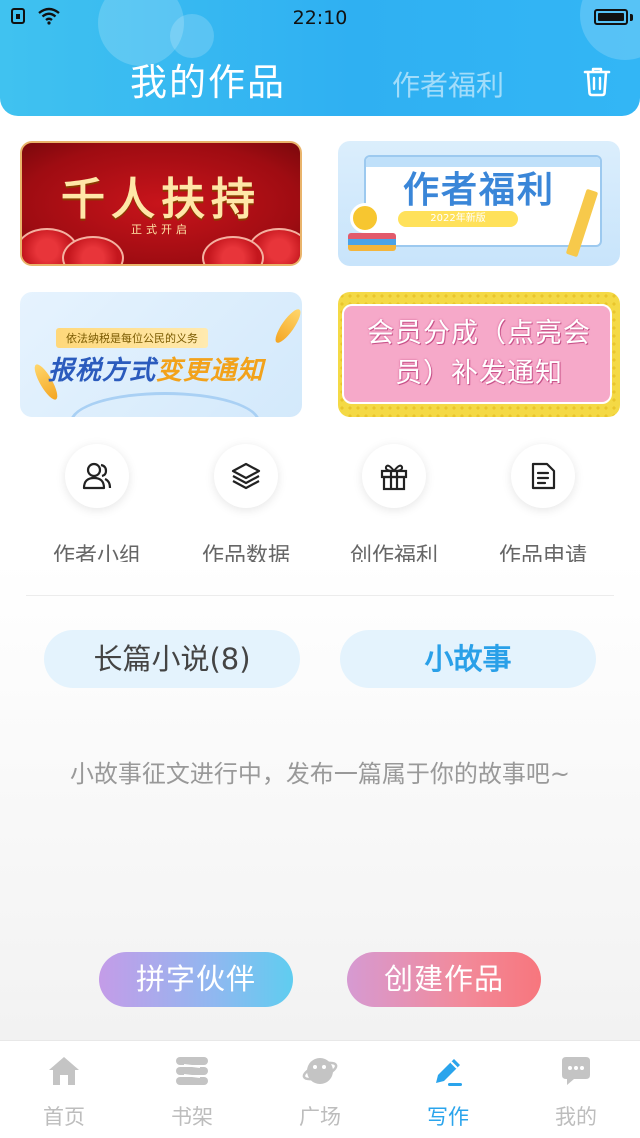 The height and width of the screenshot is (1138, 640). I want to click on battery-tip, so click(631, 17).